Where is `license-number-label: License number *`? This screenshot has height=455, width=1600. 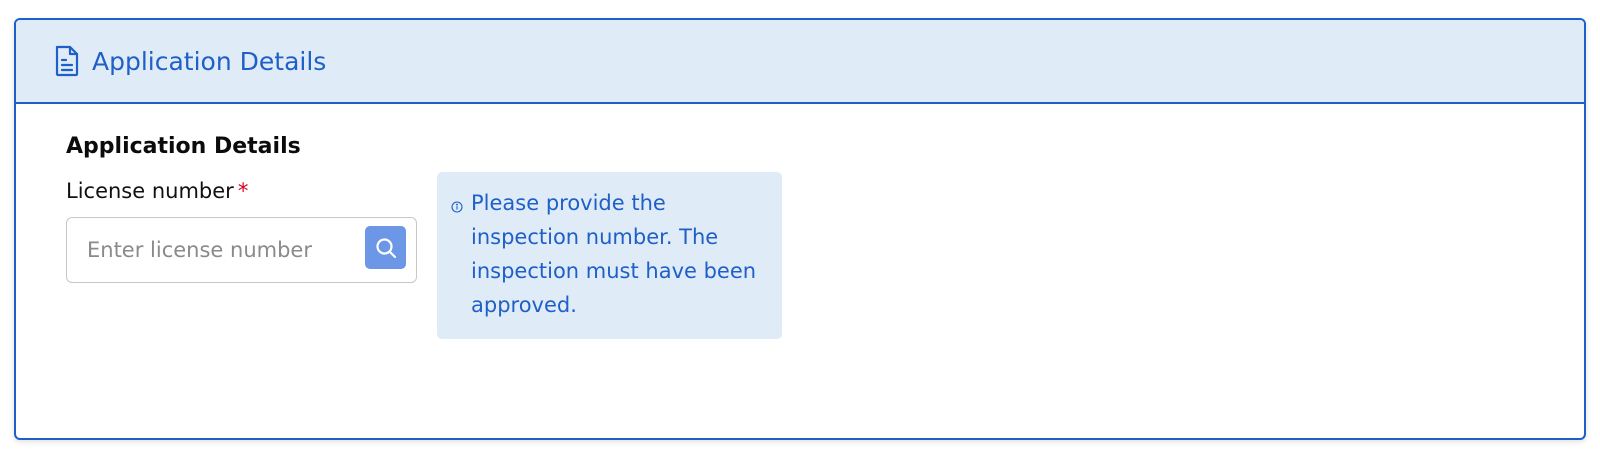 license-number-label: License number * is located at coordinates (241, 191).